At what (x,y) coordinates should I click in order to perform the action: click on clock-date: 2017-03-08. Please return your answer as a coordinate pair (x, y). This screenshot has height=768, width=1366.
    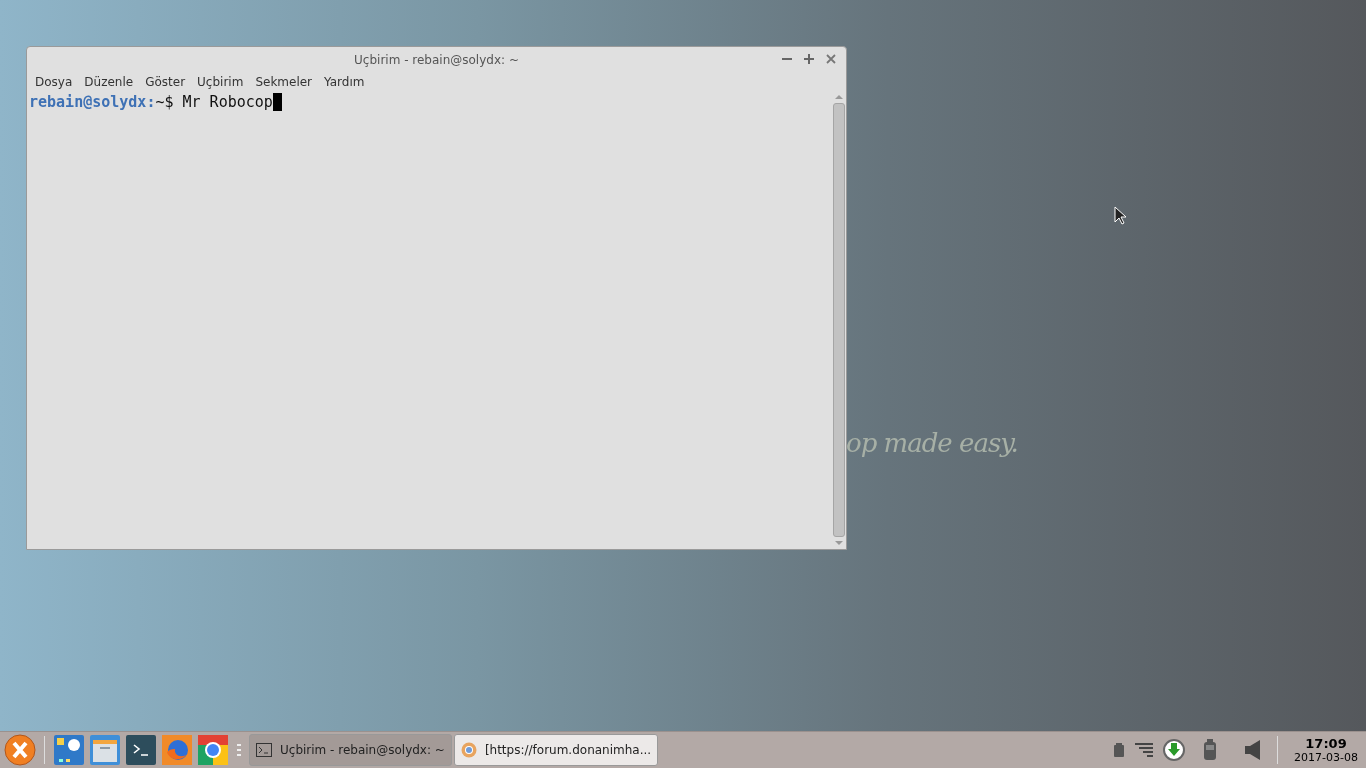
    Looking at the image, I should click on (1326, 757).